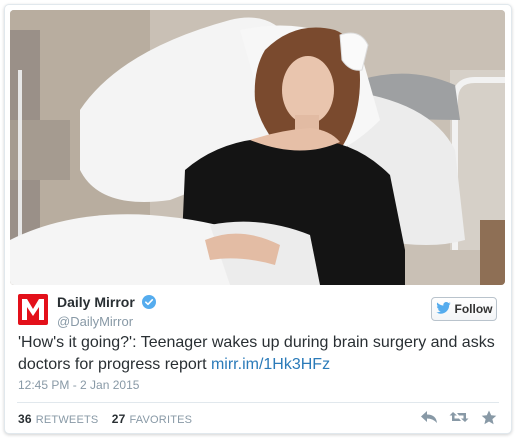 The width and height of the screenshot is (516, 439). I want to click on retweets-stat: 36 RETWEETS, so click(58, 419).